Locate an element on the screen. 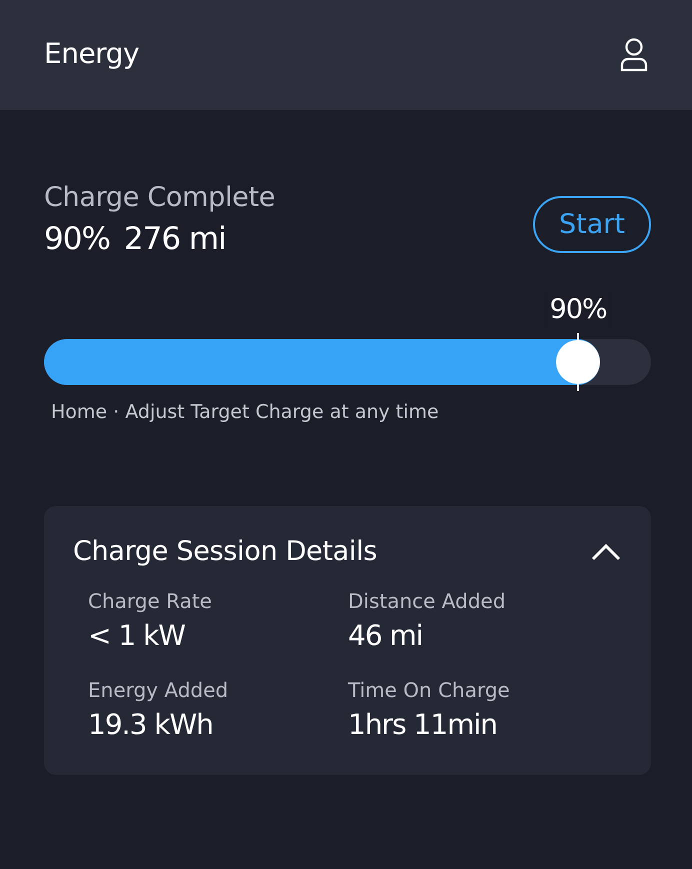  detail-label: Time On Charge is located at coordinates (429, 690).